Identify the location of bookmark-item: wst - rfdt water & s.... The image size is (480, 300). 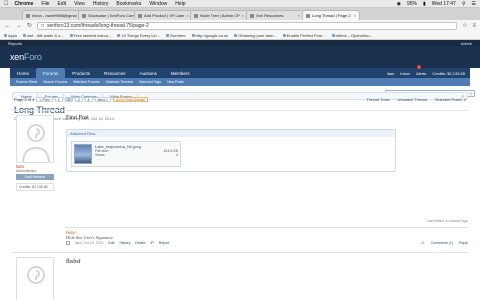
(43, 35).